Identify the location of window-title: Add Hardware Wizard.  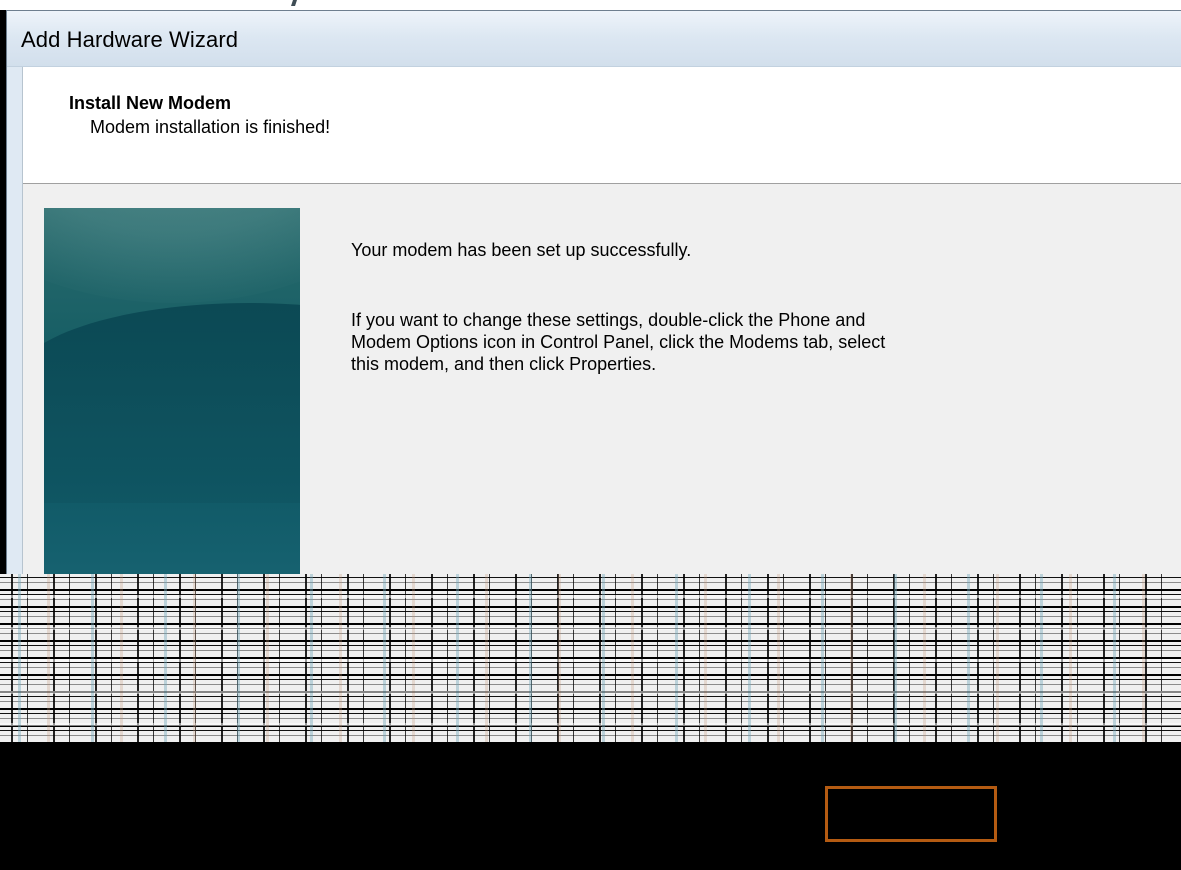
(130, 39).